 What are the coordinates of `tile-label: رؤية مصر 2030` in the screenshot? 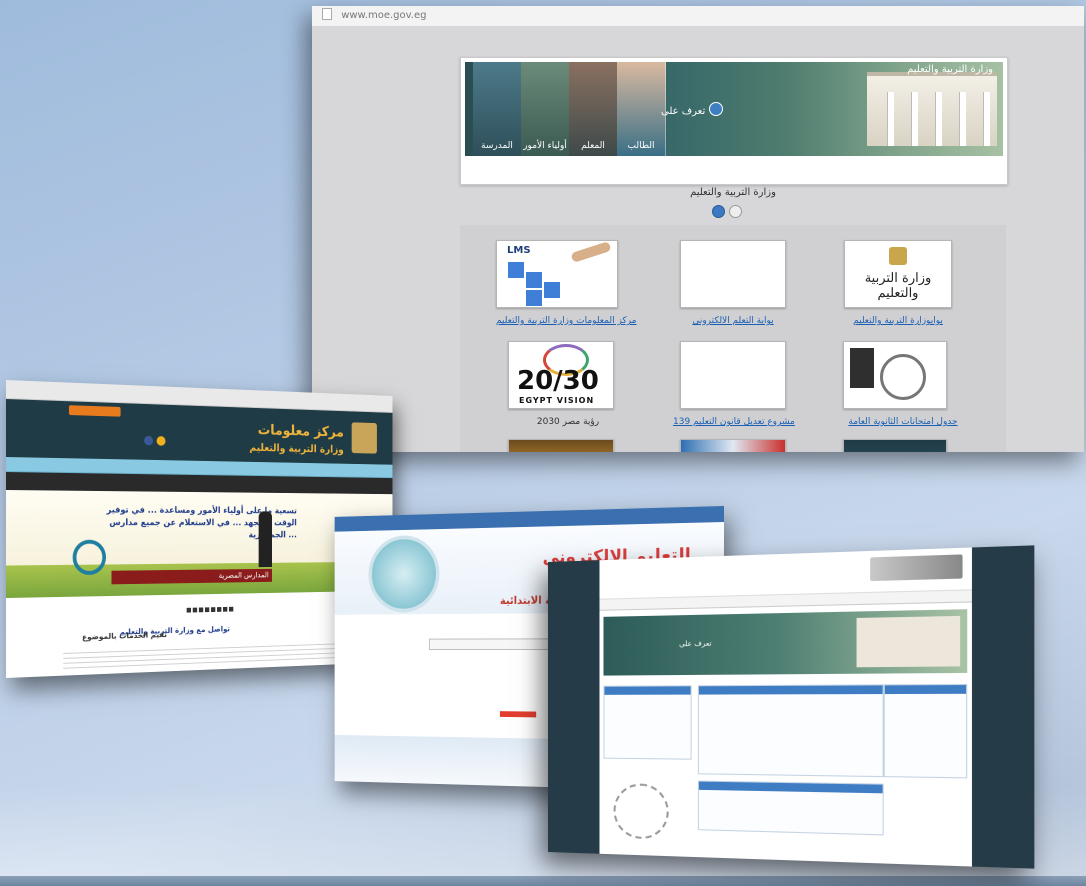 It's located at (568, 422).